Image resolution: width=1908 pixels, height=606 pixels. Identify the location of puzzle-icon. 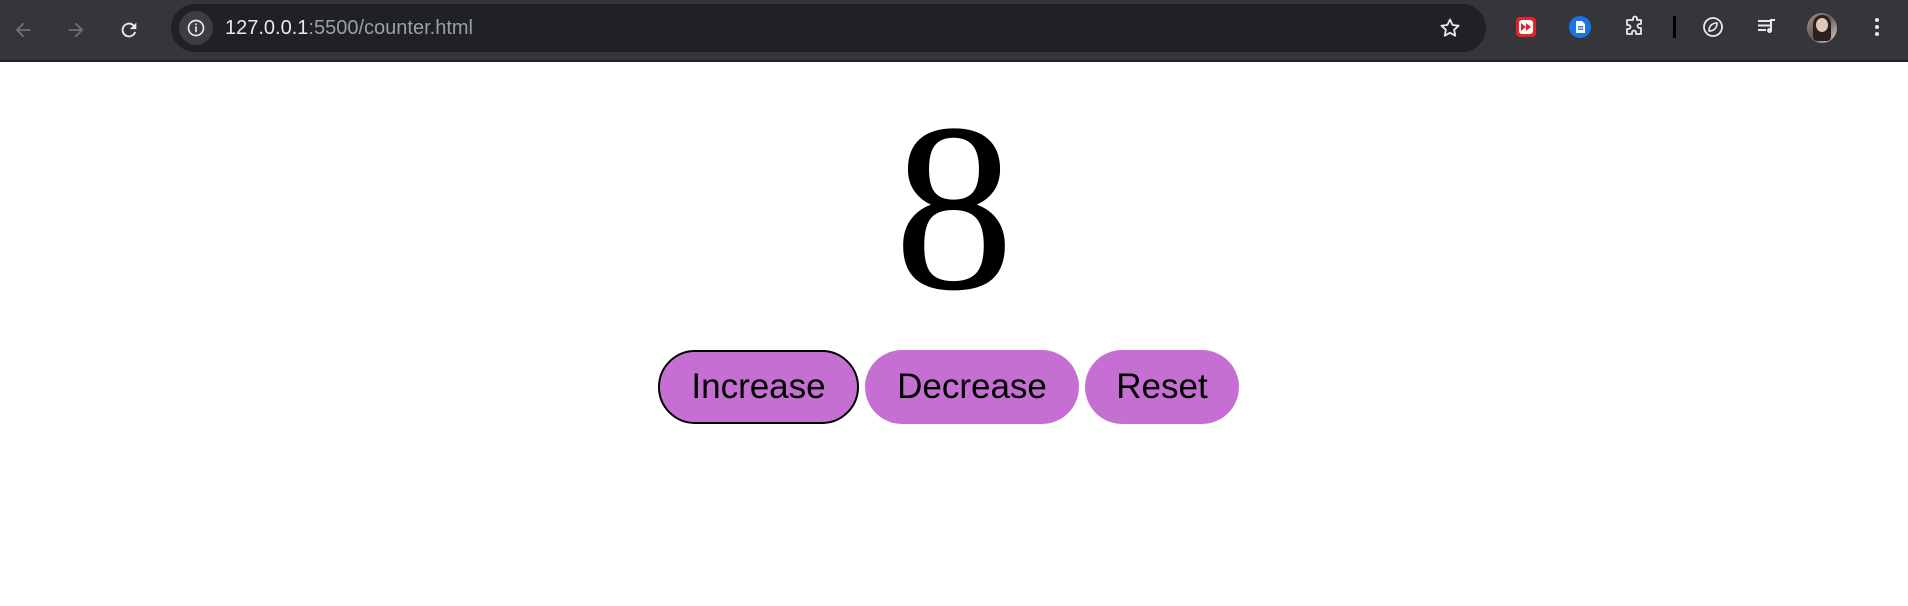
(1634, 25).